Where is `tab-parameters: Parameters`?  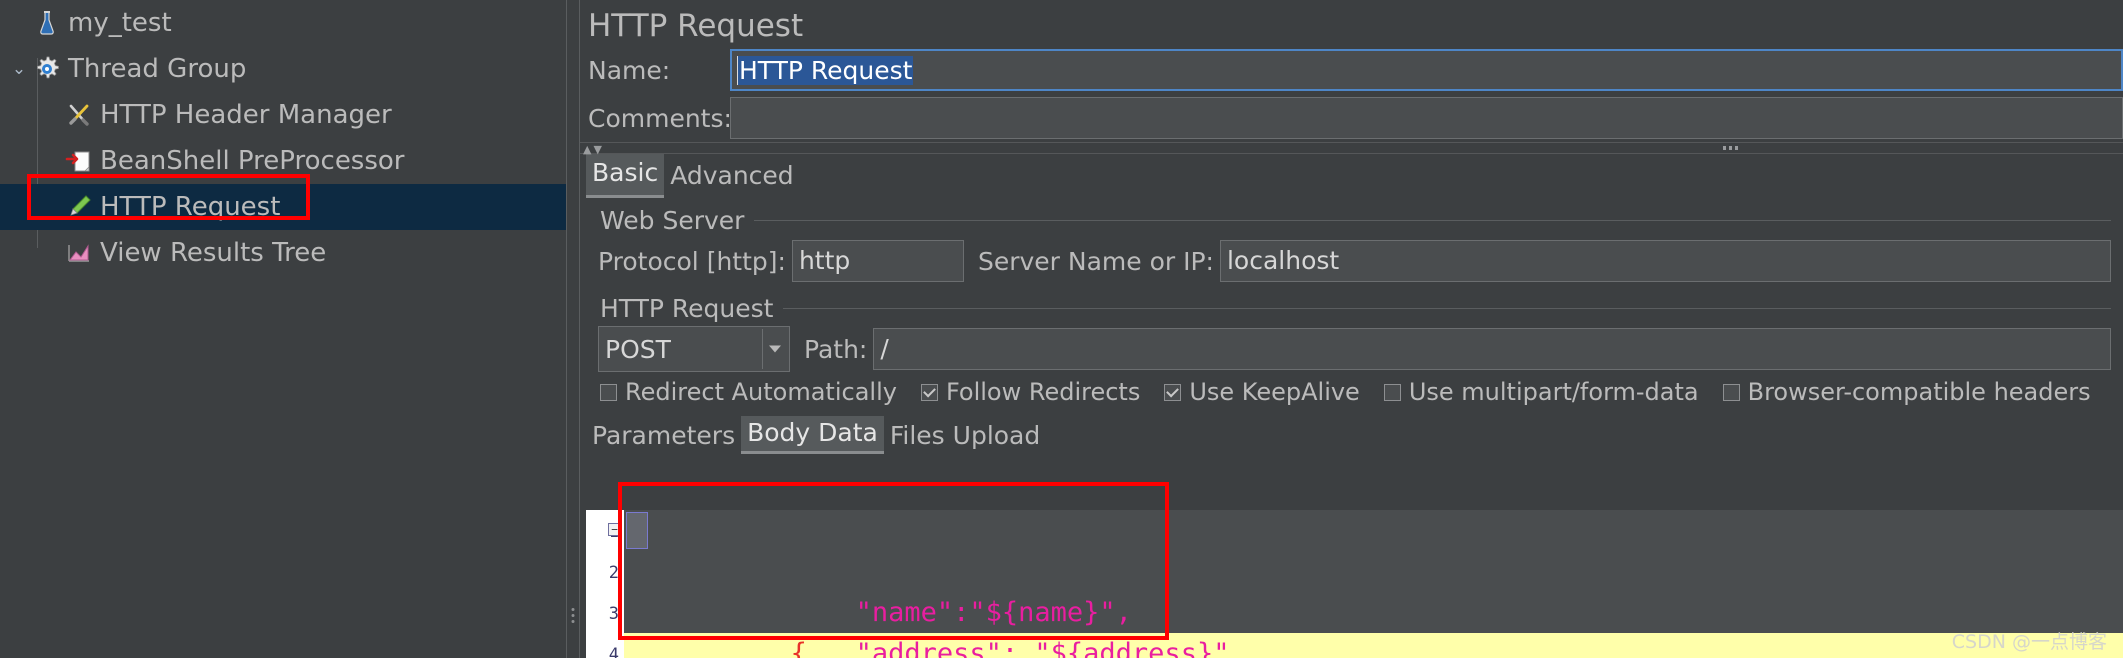
tab-parameters: Parameters is located at coordinates (663, 436).